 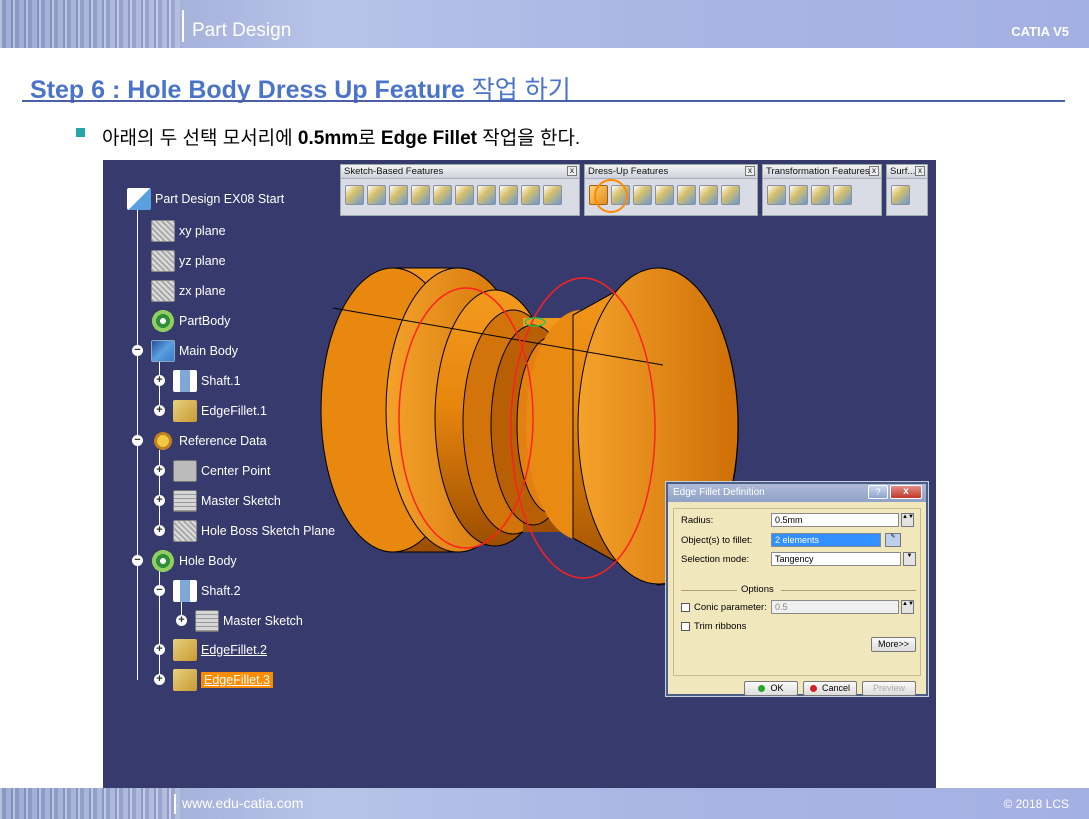 I want to click on help-button: ?, so click(x=878, y=492).